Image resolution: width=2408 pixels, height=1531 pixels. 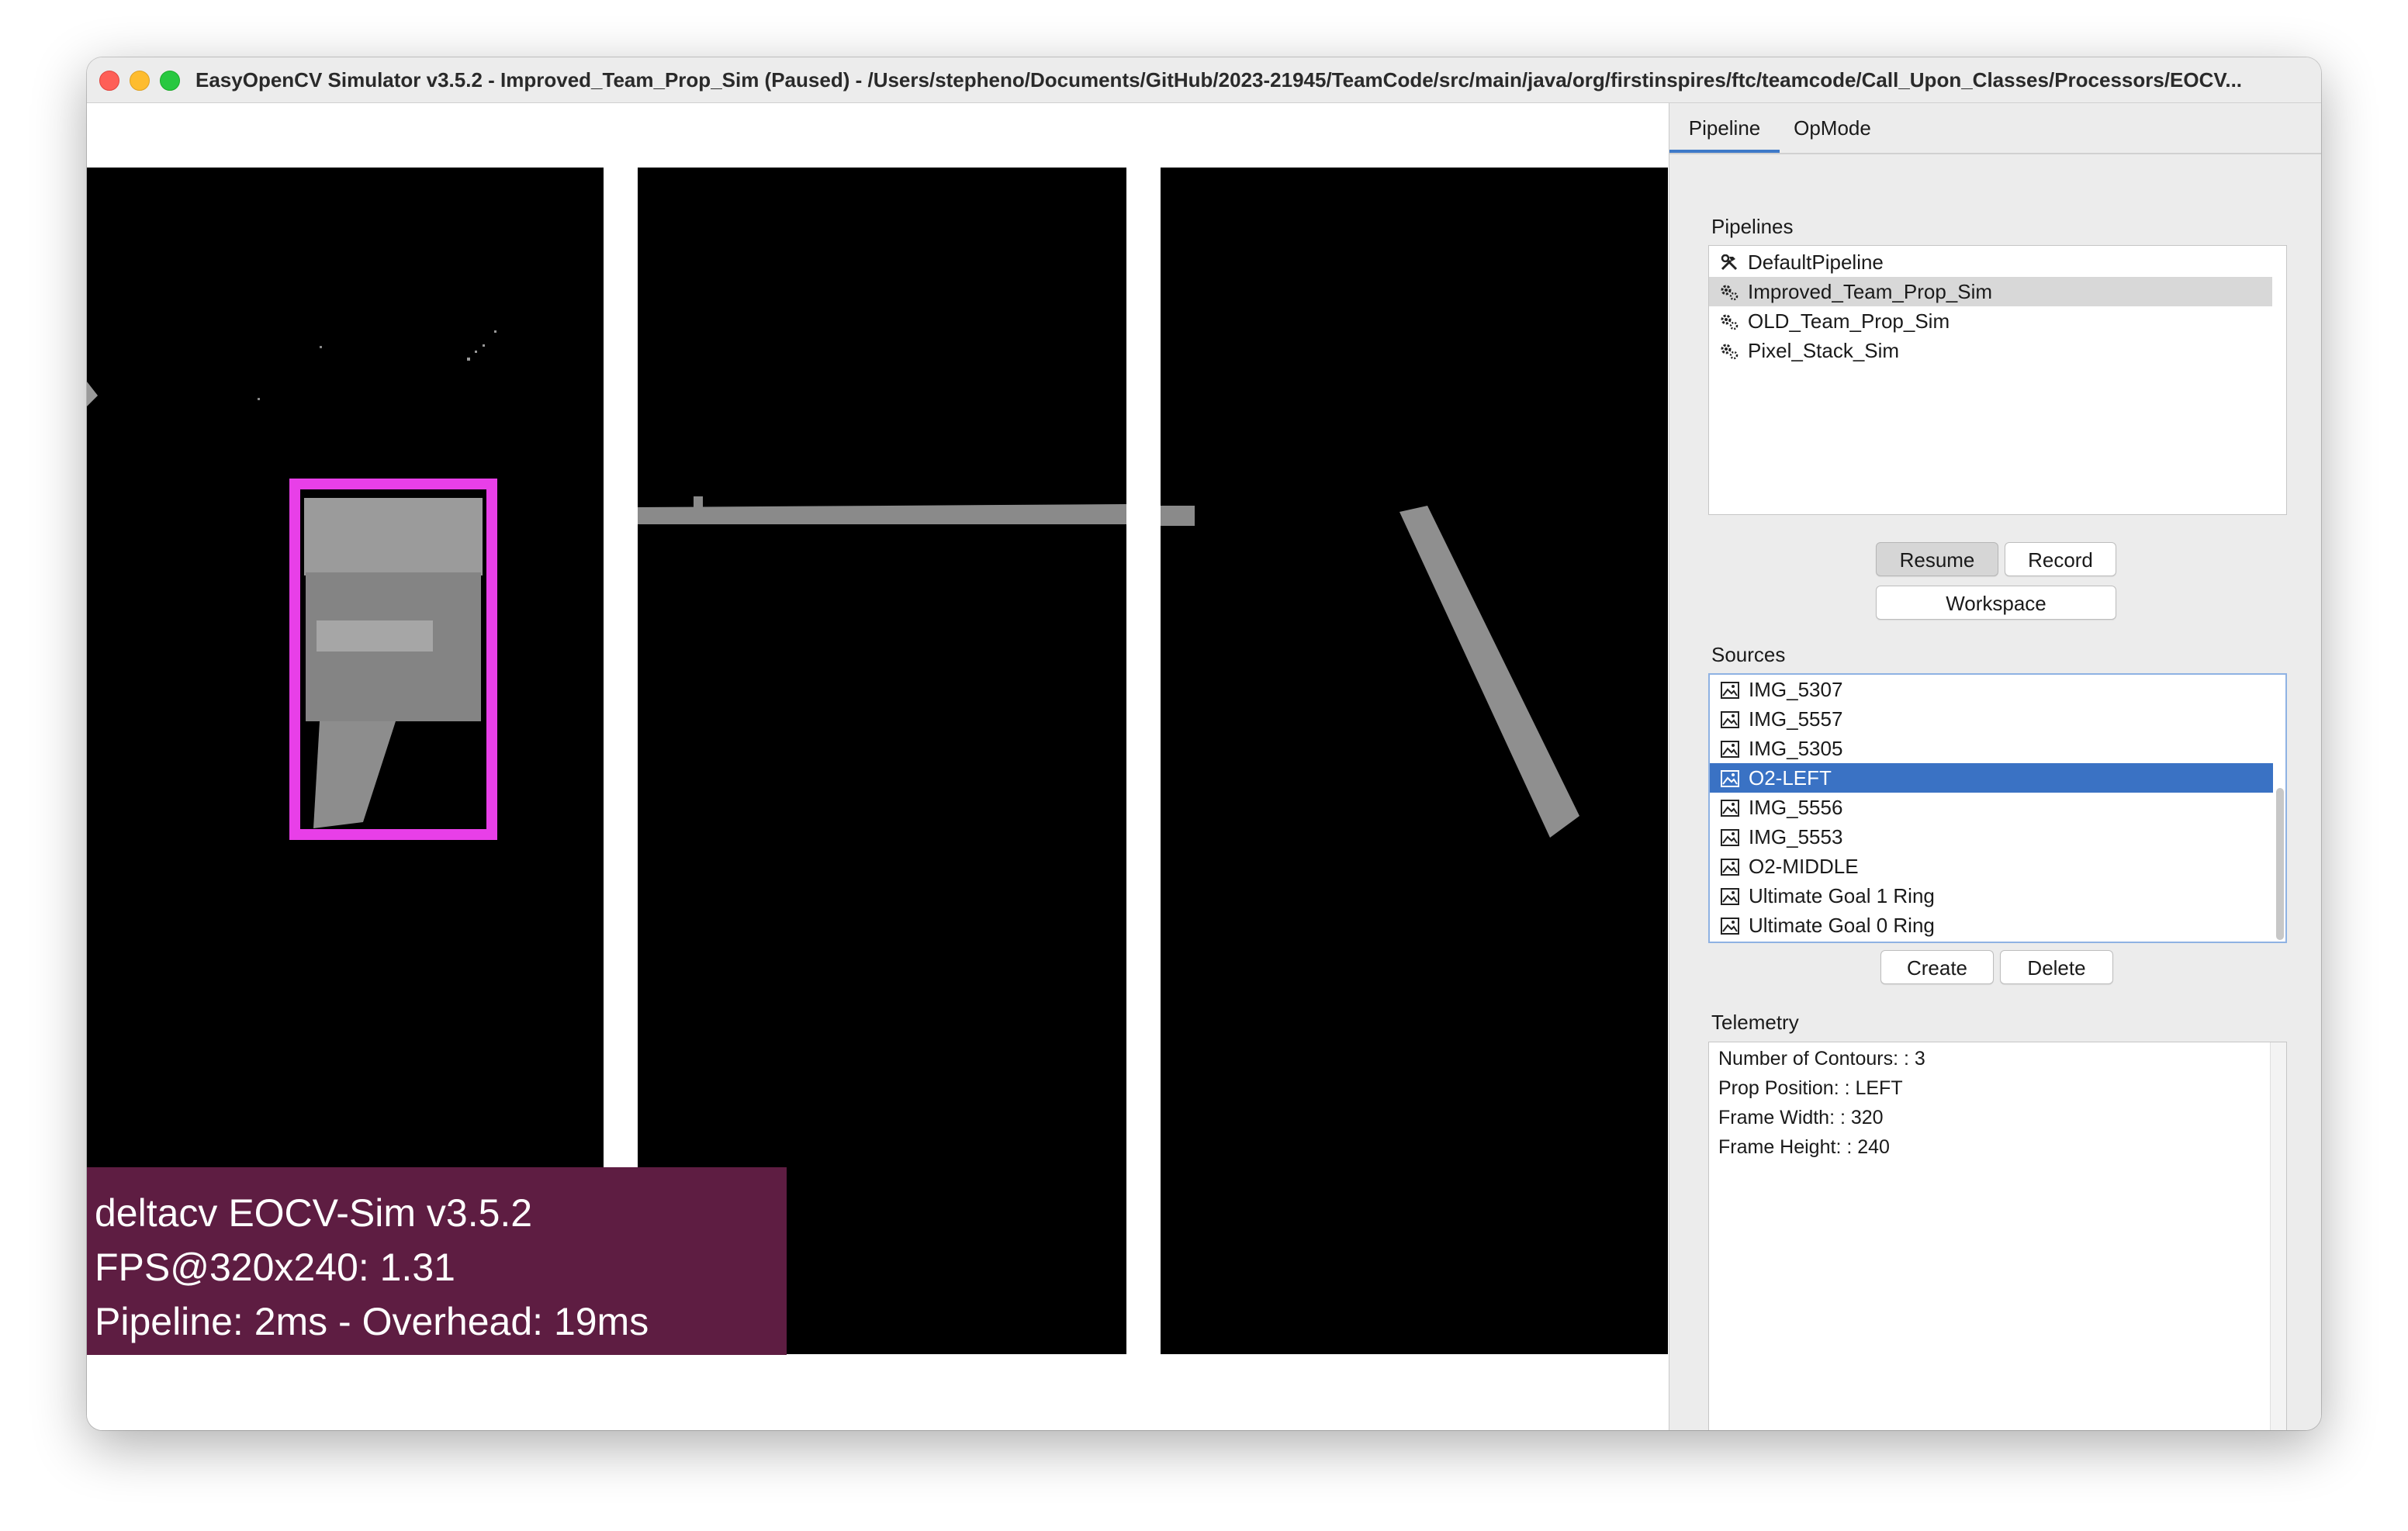 I want to click on source-item: IMG_5556, so click(x=1992, y=807).